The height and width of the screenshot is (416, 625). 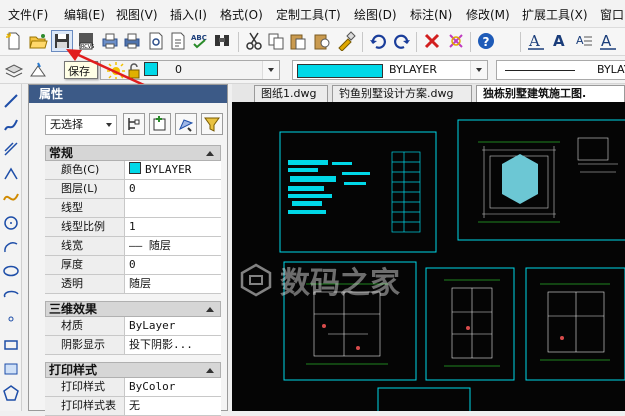 What do you see at coordinates (133, 309) in the screenshot?
I see `section-3d-effects: 三维效果` at bounding box center [133, 309].